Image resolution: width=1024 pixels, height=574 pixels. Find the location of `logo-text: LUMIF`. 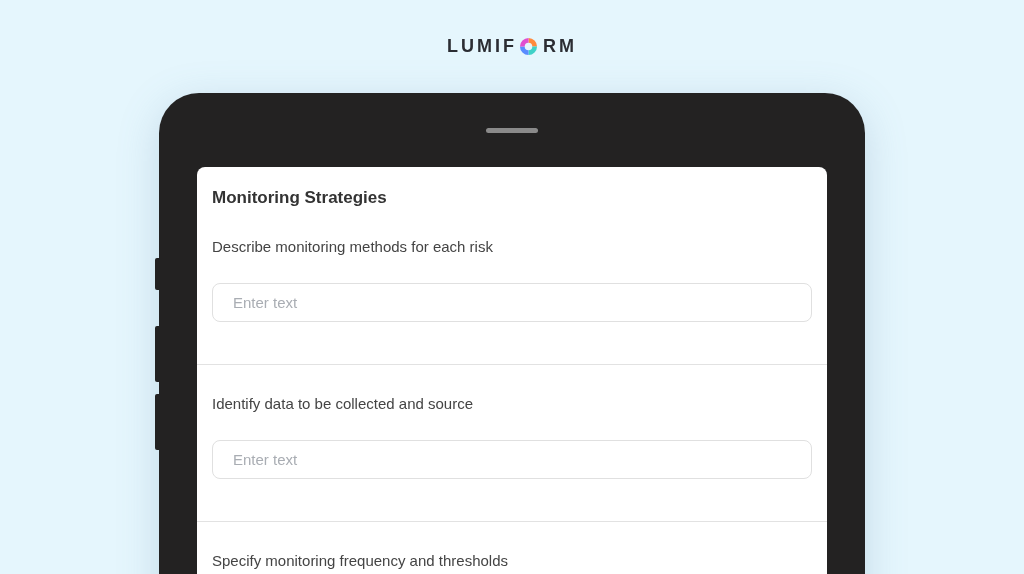

logo-text: LUMIF is located at coordinates (482, 46).